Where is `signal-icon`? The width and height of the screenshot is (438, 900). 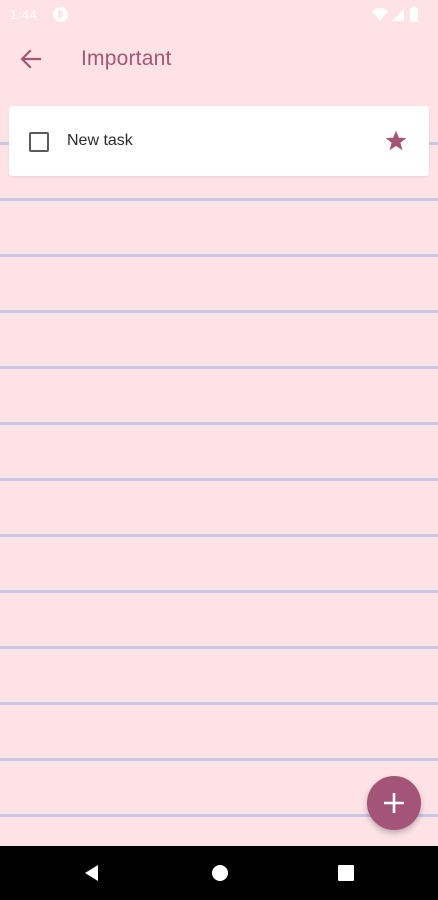
signal-icon is located at coordinates (398, 15).